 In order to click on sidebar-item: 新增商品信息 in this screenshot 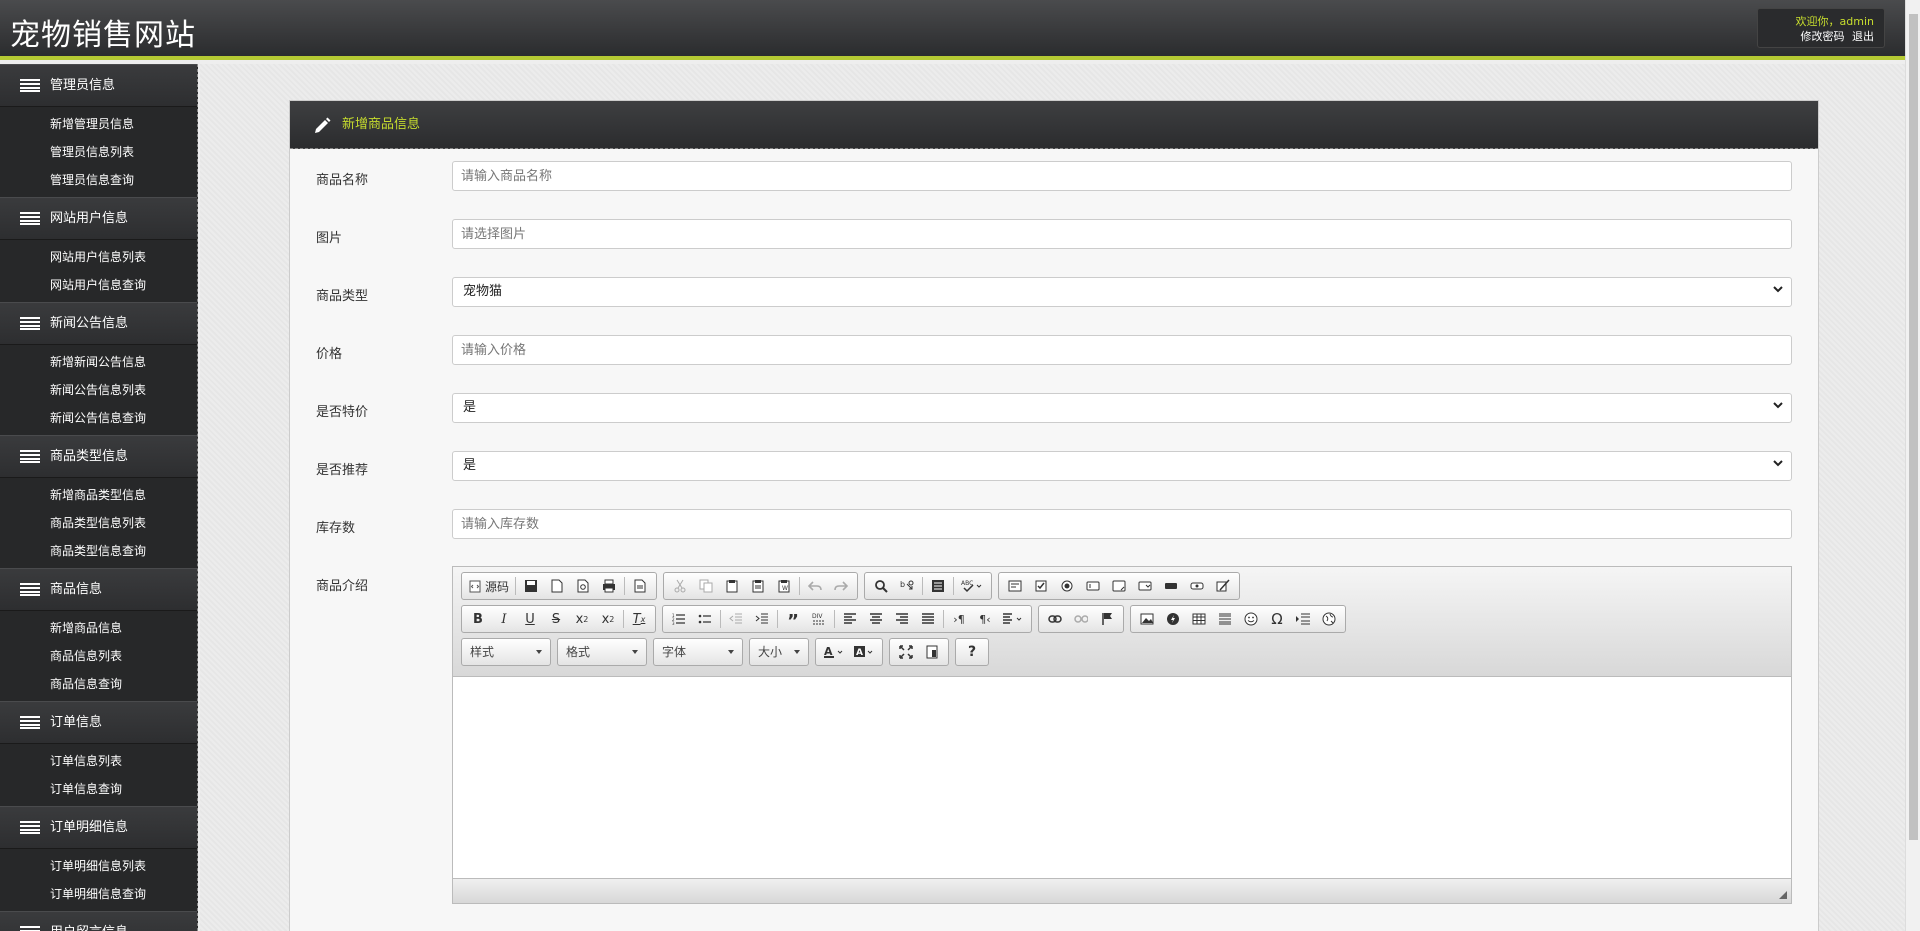, I will do `click(98, 628)`.